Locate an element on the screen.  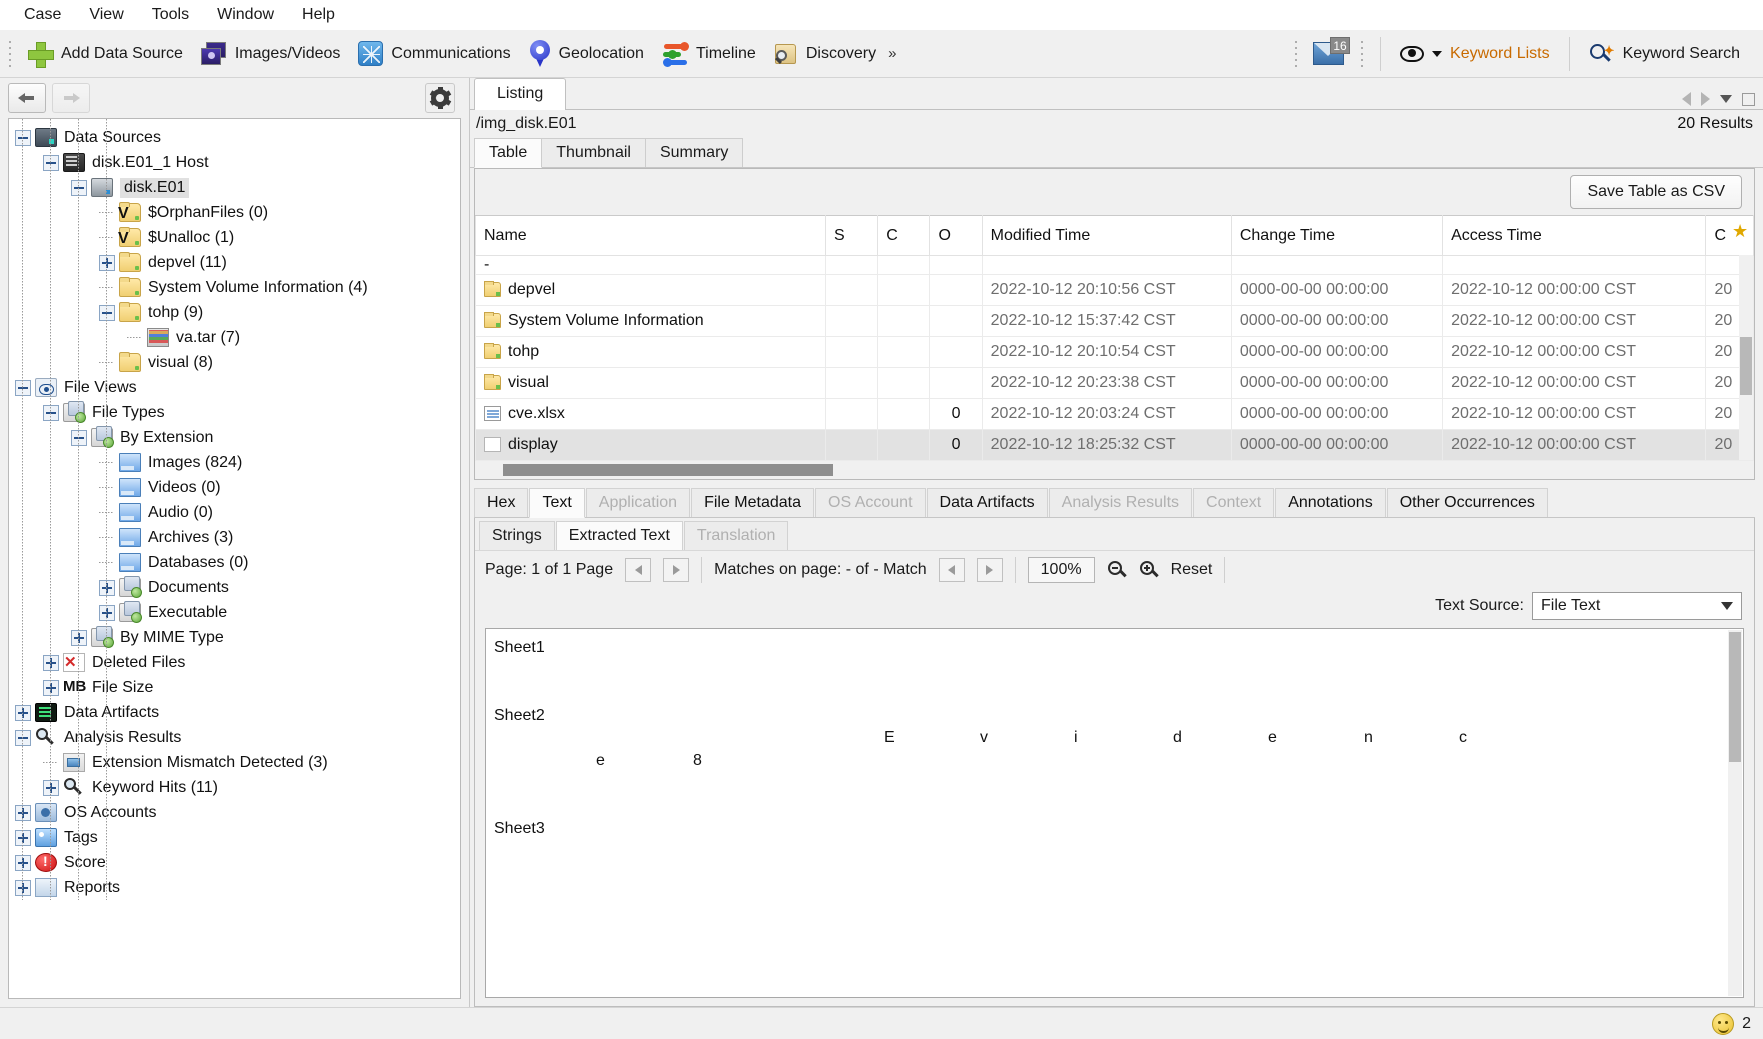
tree-item: Score is located at coordinates (234, 862).